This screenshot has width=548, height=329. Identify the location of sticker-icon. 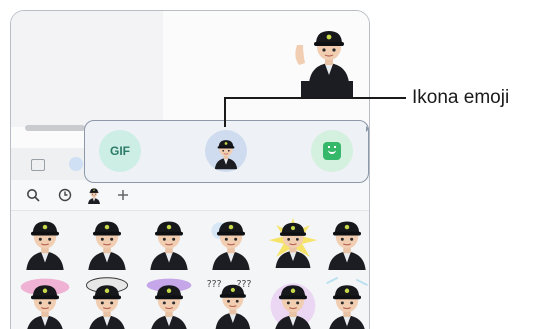
(332, 151).